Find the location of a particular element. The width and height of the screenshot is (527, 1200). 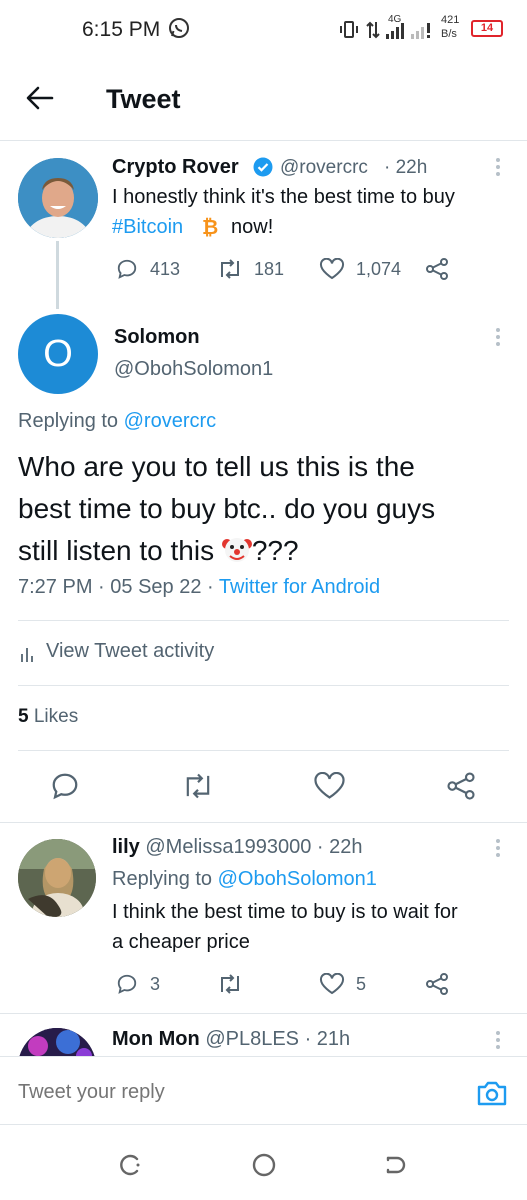

likes-summary: 5 Likes is located at coordinates (48, 717).